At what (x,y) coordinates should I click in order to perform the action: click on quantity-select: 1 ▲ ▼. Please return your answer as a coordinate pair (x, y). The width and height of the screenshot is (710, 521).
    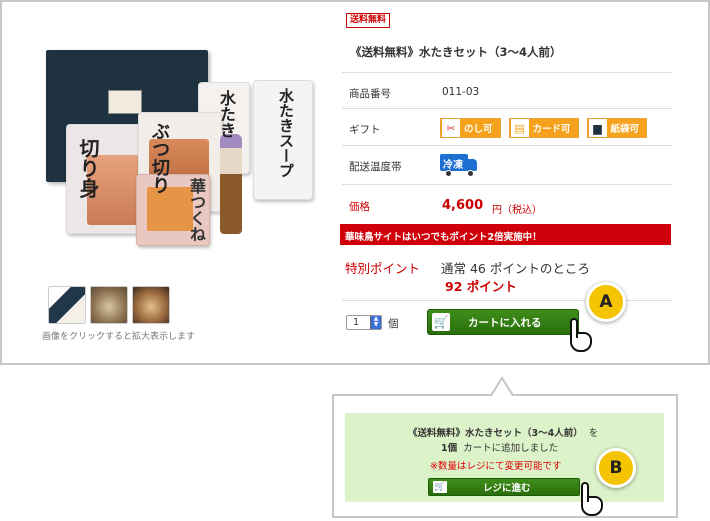
    Looking at the image, I should click on (364, 322).